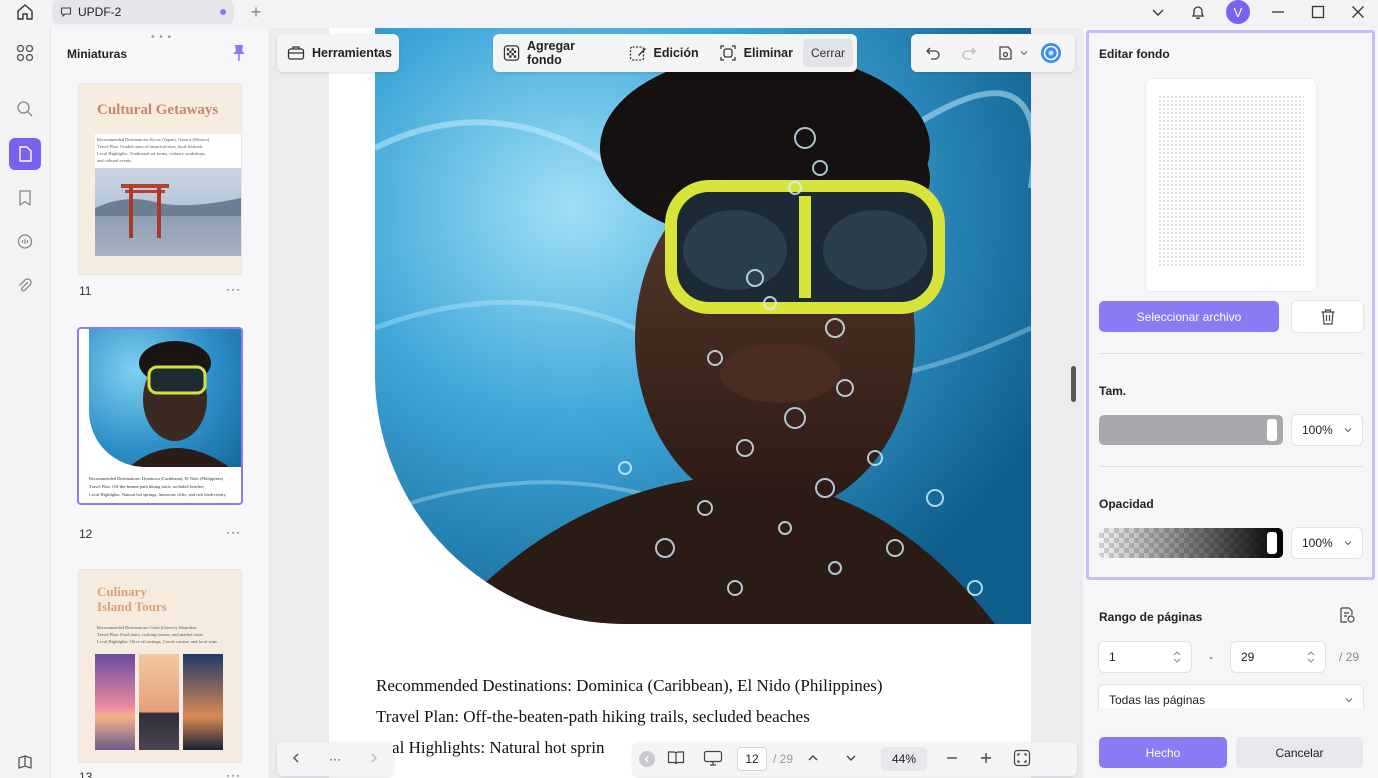  I want to click on opacity-value: 100%, so click(1317, 543).